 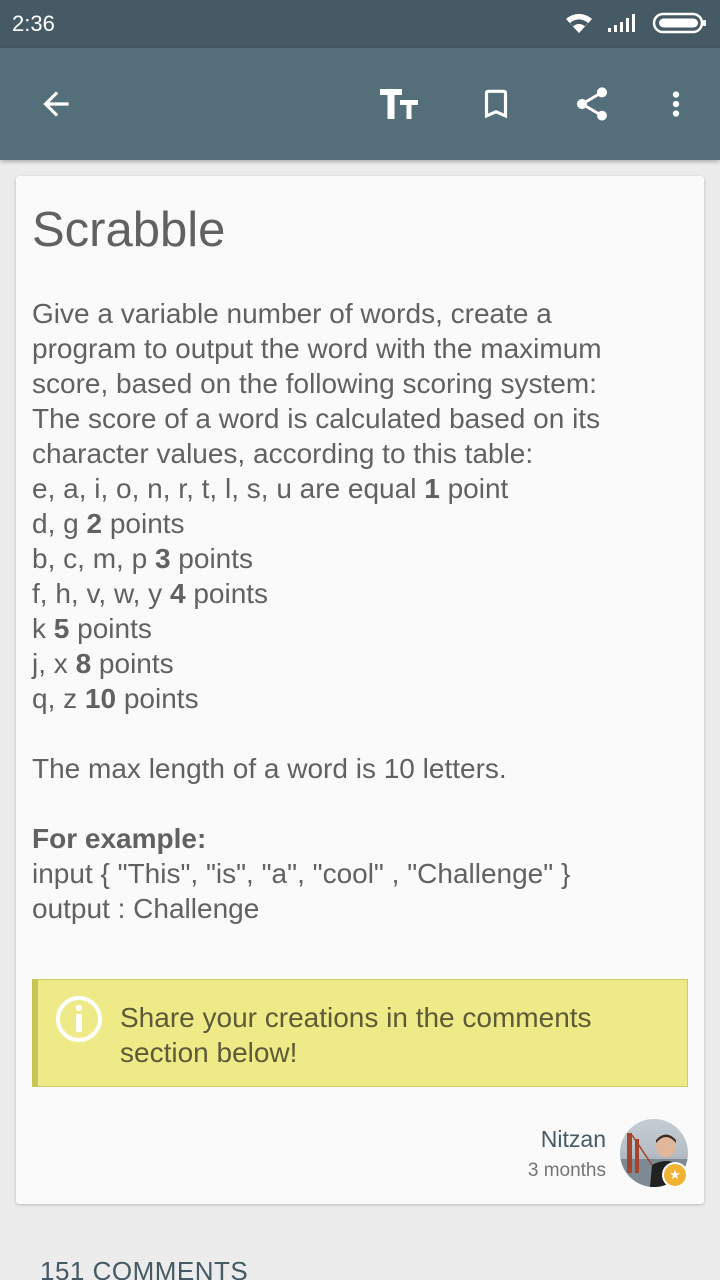 I want to click on bookmark-button, so click(x=496, y=104).